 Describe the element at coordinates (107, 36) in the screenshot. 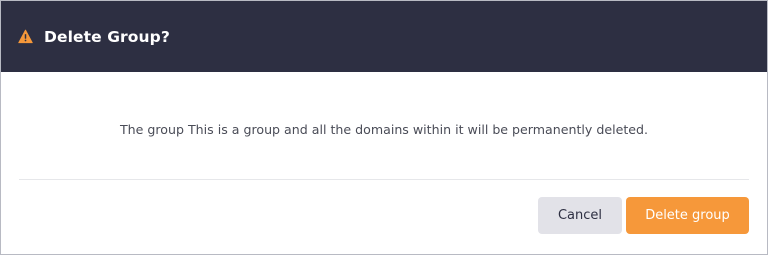

I see `dialog-title: Delete Group?` at that location.